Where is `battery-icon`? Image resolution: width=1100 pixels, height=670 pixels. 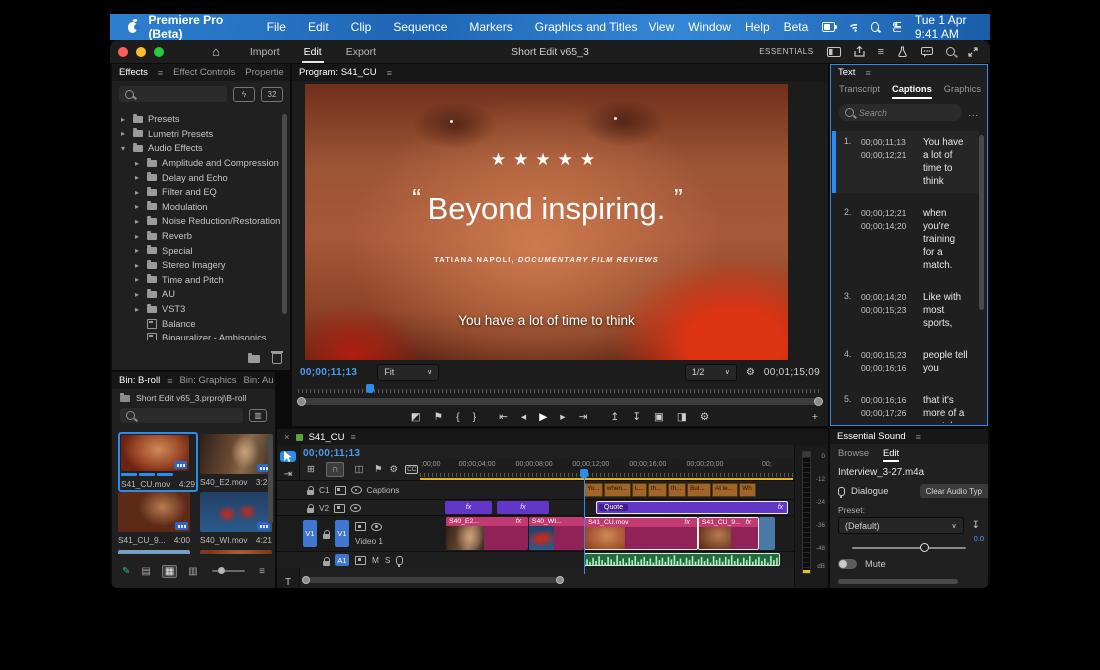 battery-icon is located at coordinates (829, 27).